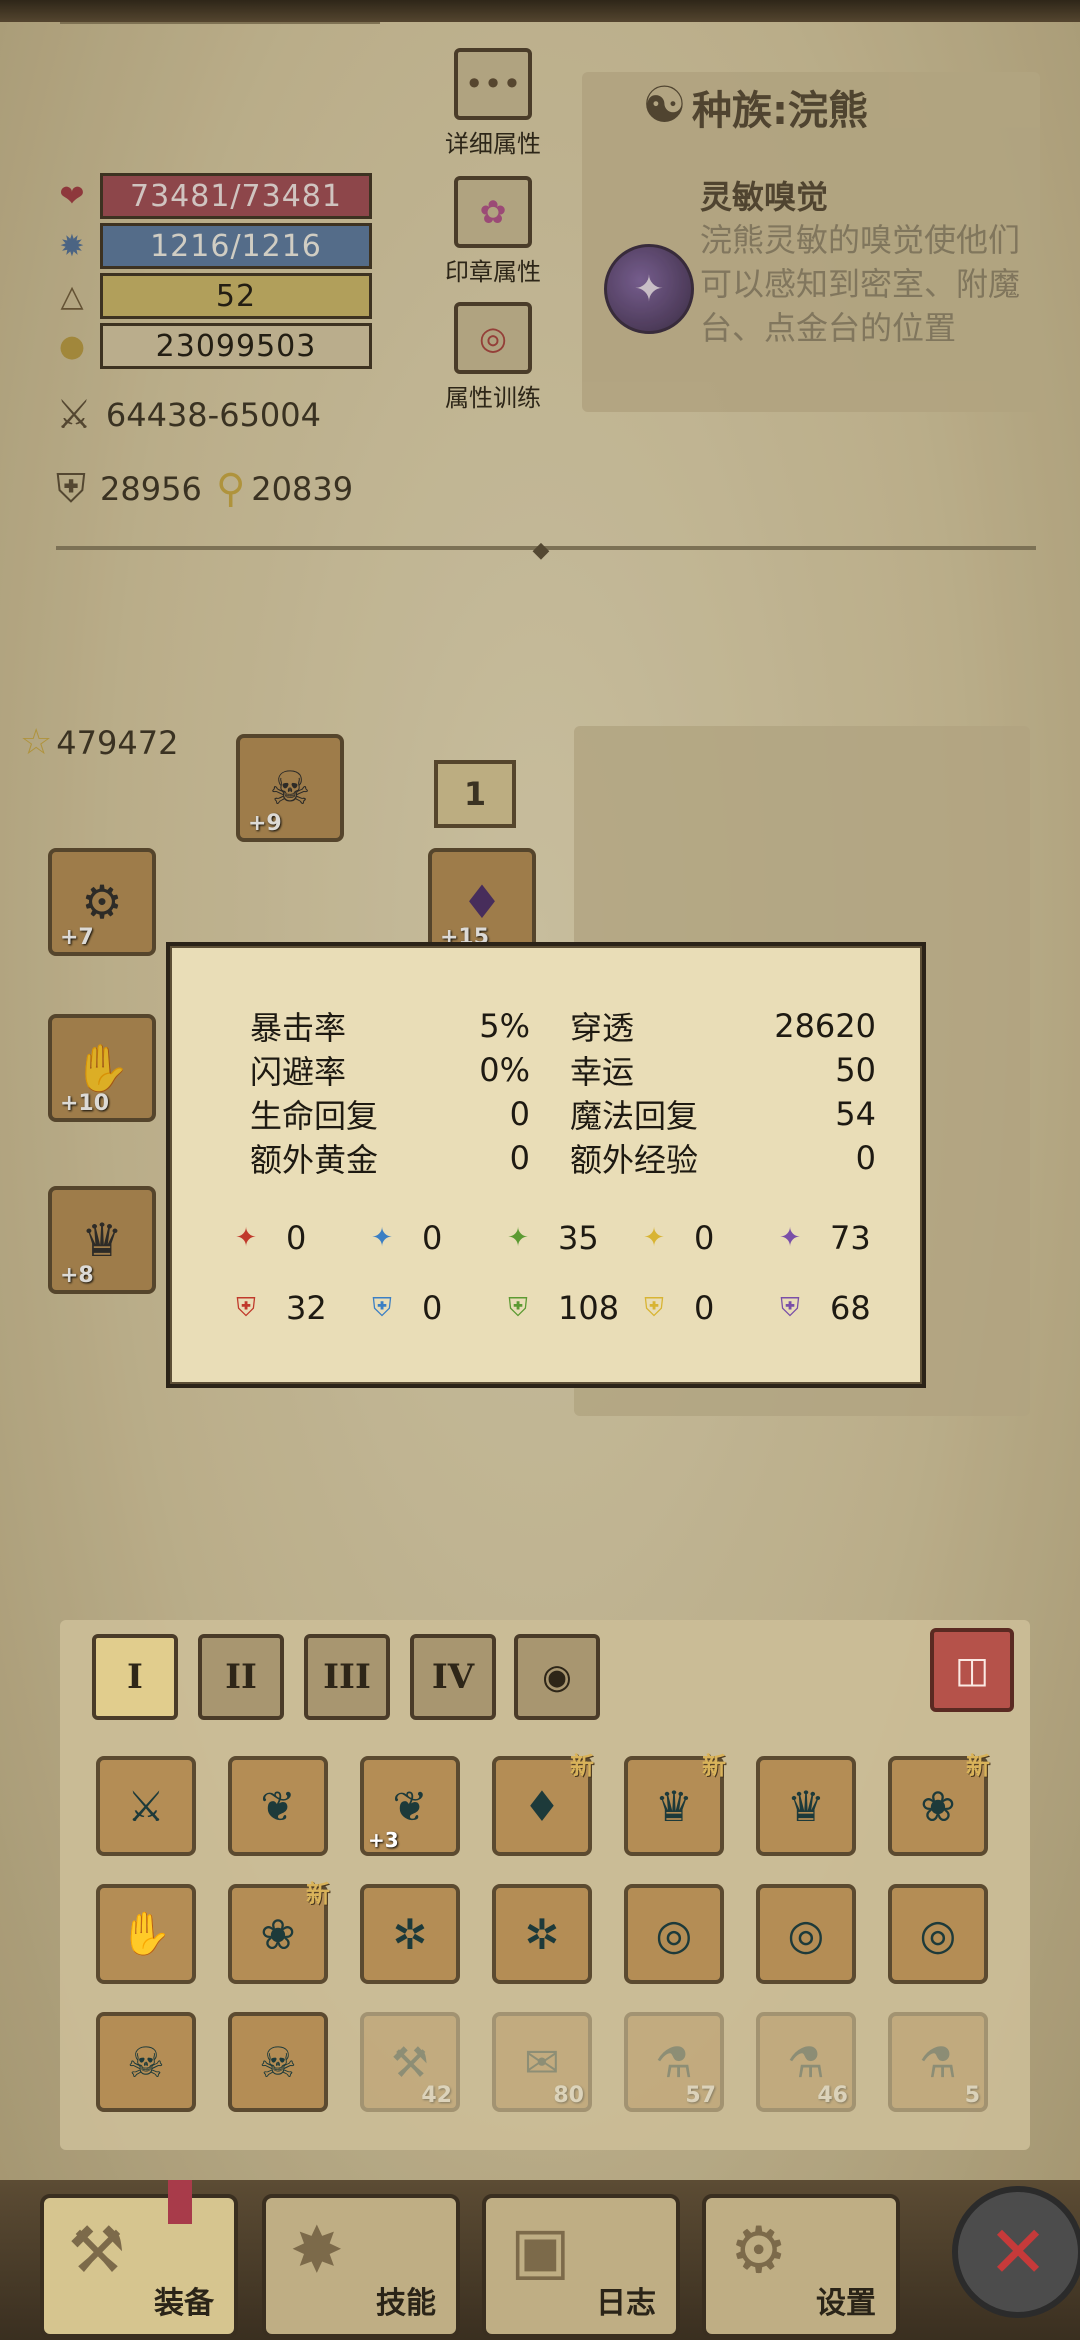  I want to click on tooltip-value: 0%, so click(504, 1070).